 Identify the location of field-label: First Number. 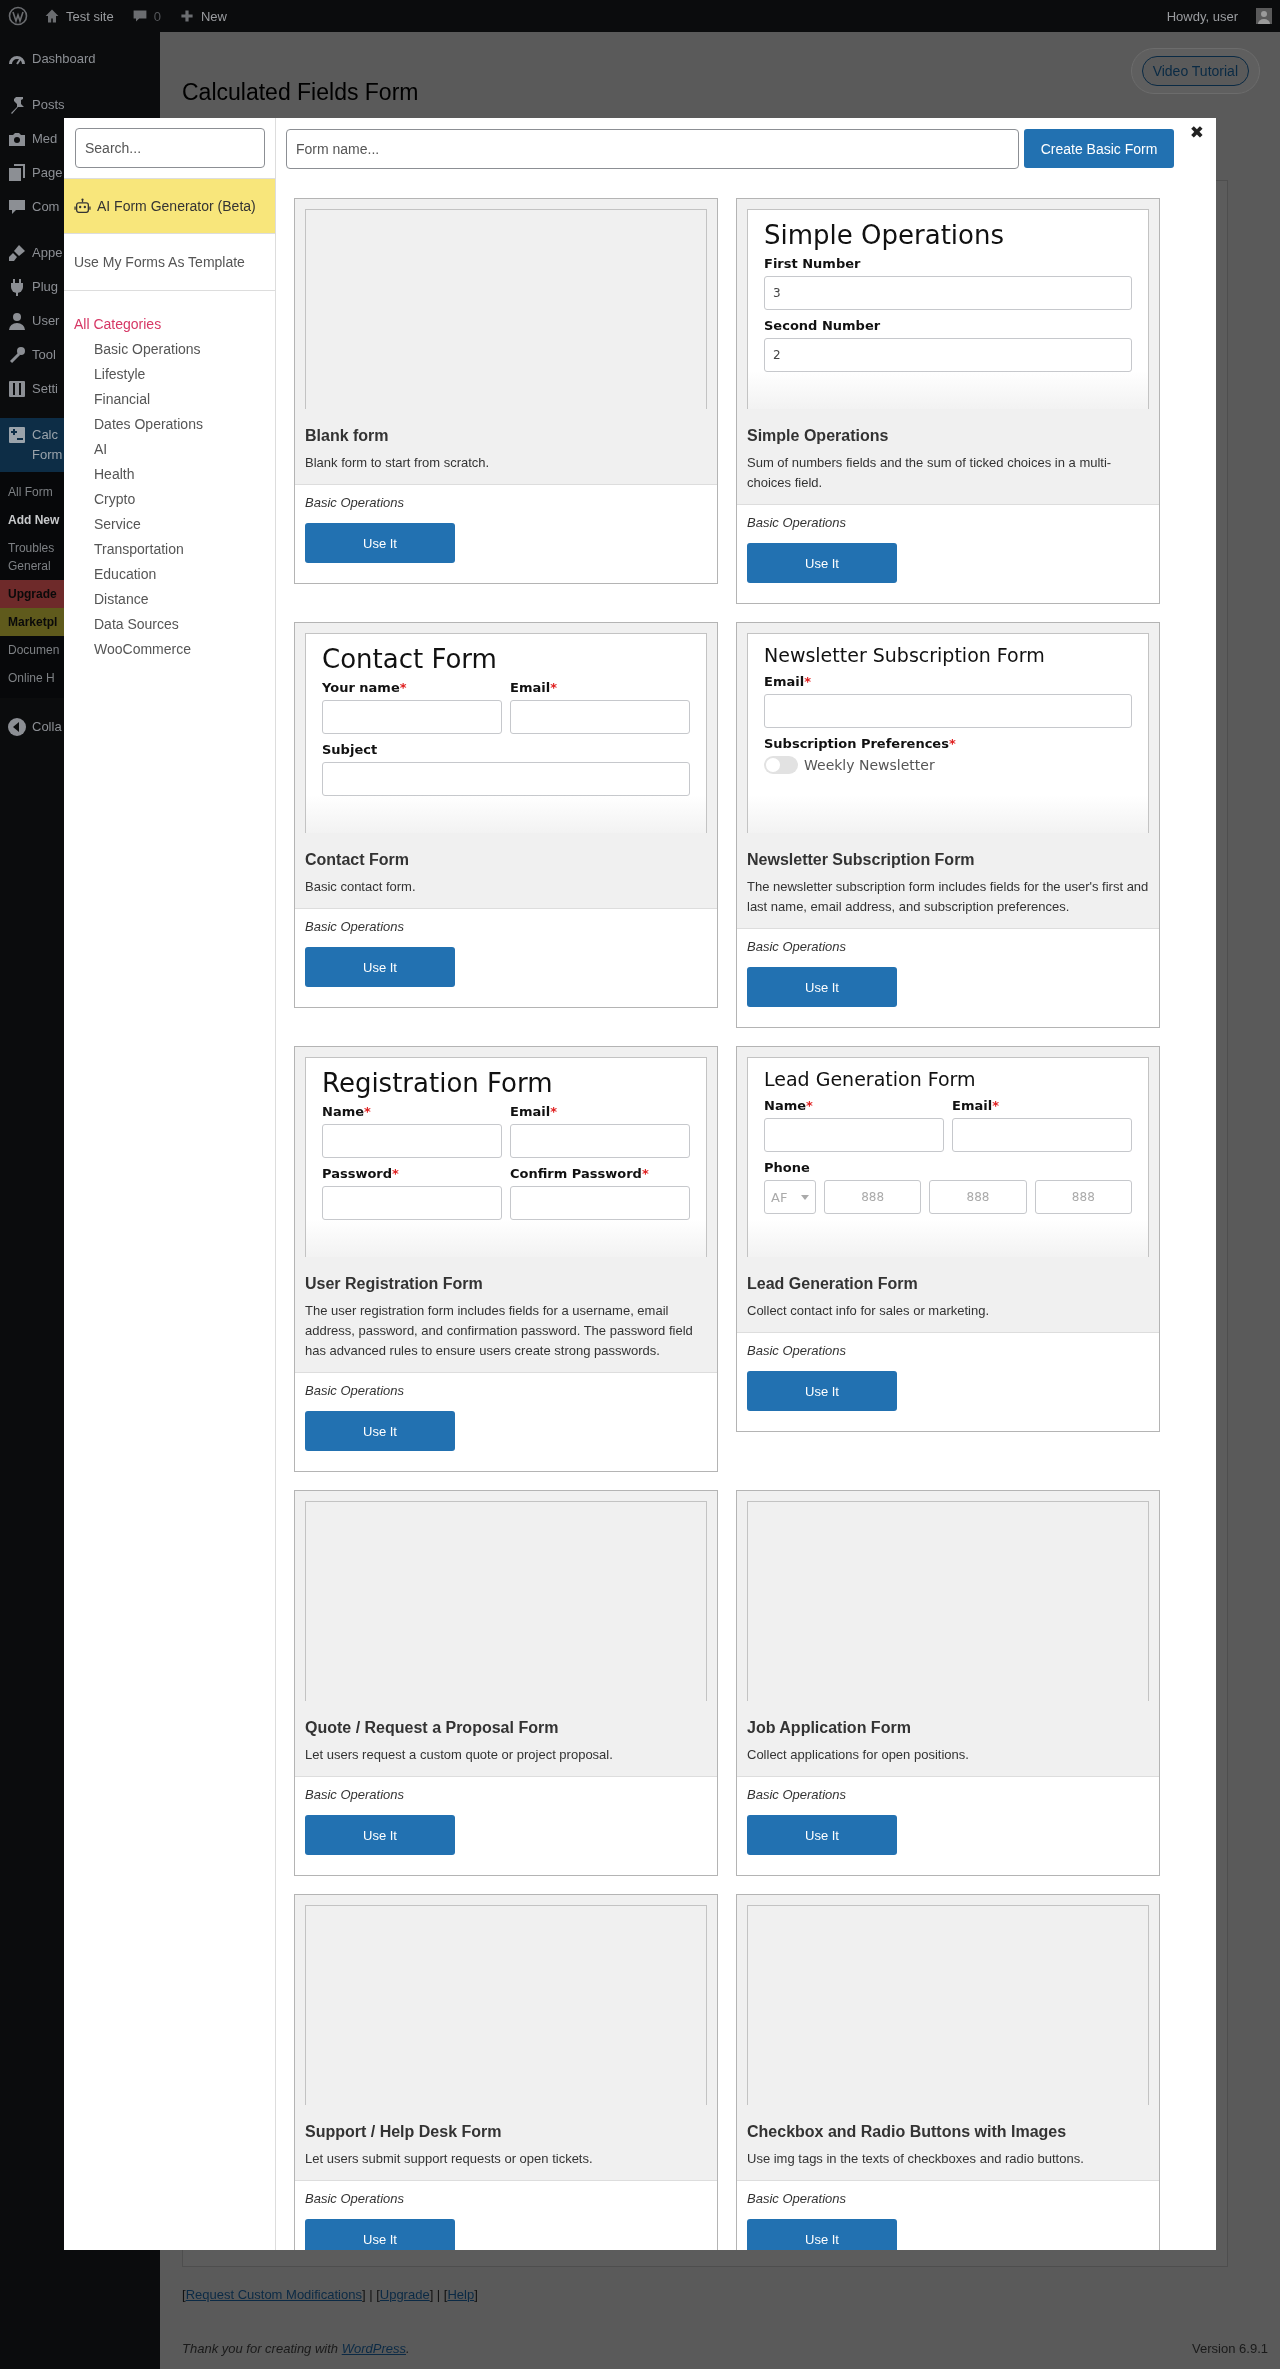
(813, 263).